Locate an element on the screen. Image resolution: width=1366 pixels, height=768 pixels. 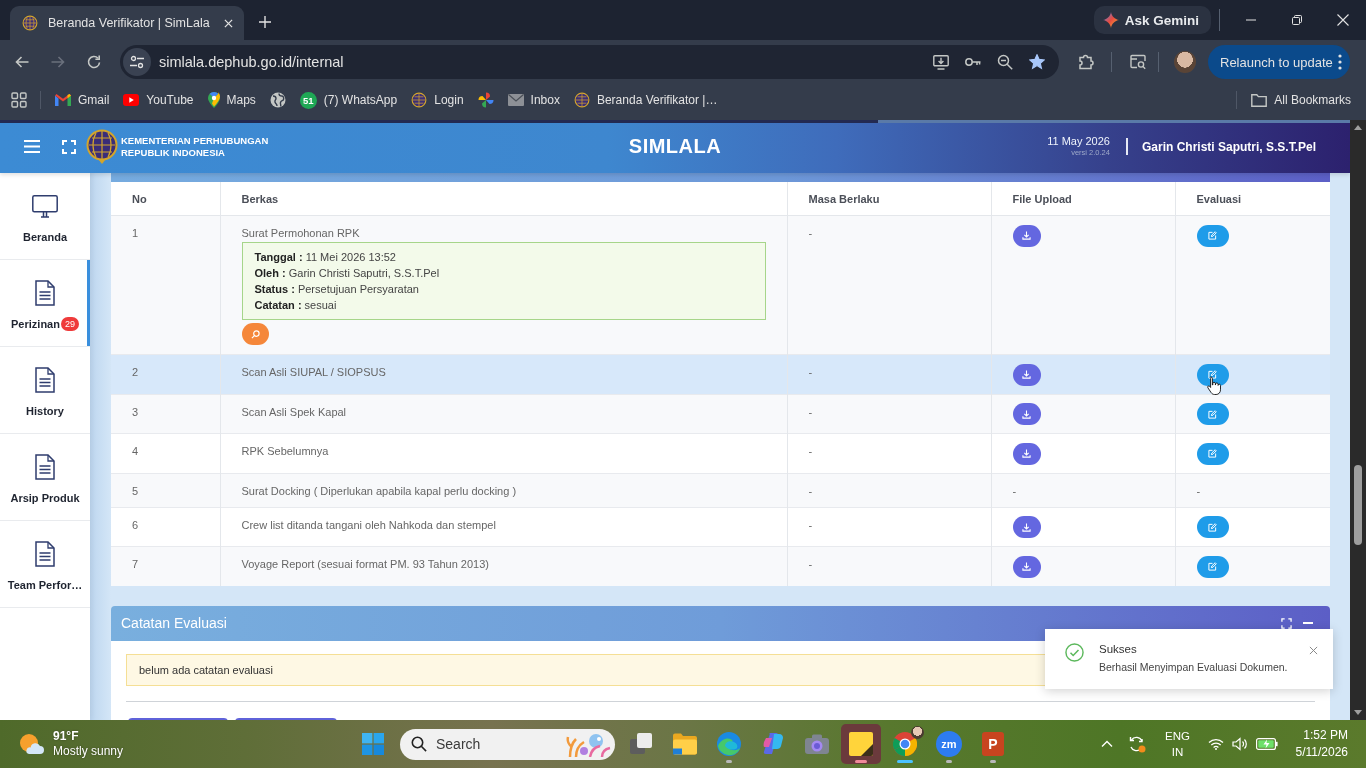
notes-app-button is located at coordinates (861, 744).